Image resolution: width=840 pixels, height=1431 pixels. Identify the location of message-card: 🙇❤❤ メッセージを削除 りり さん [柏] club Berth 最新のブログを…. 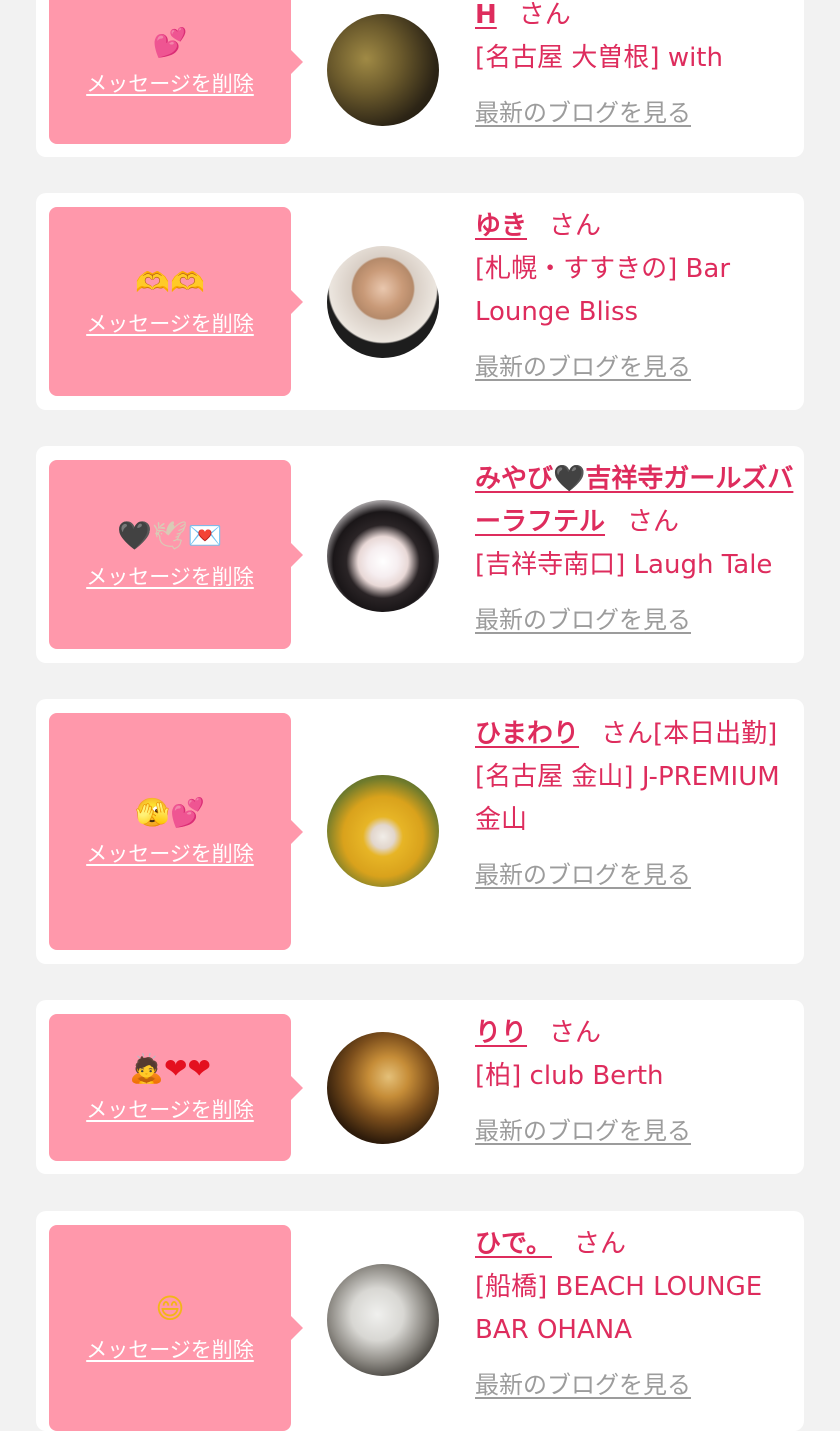
(420, 1087).